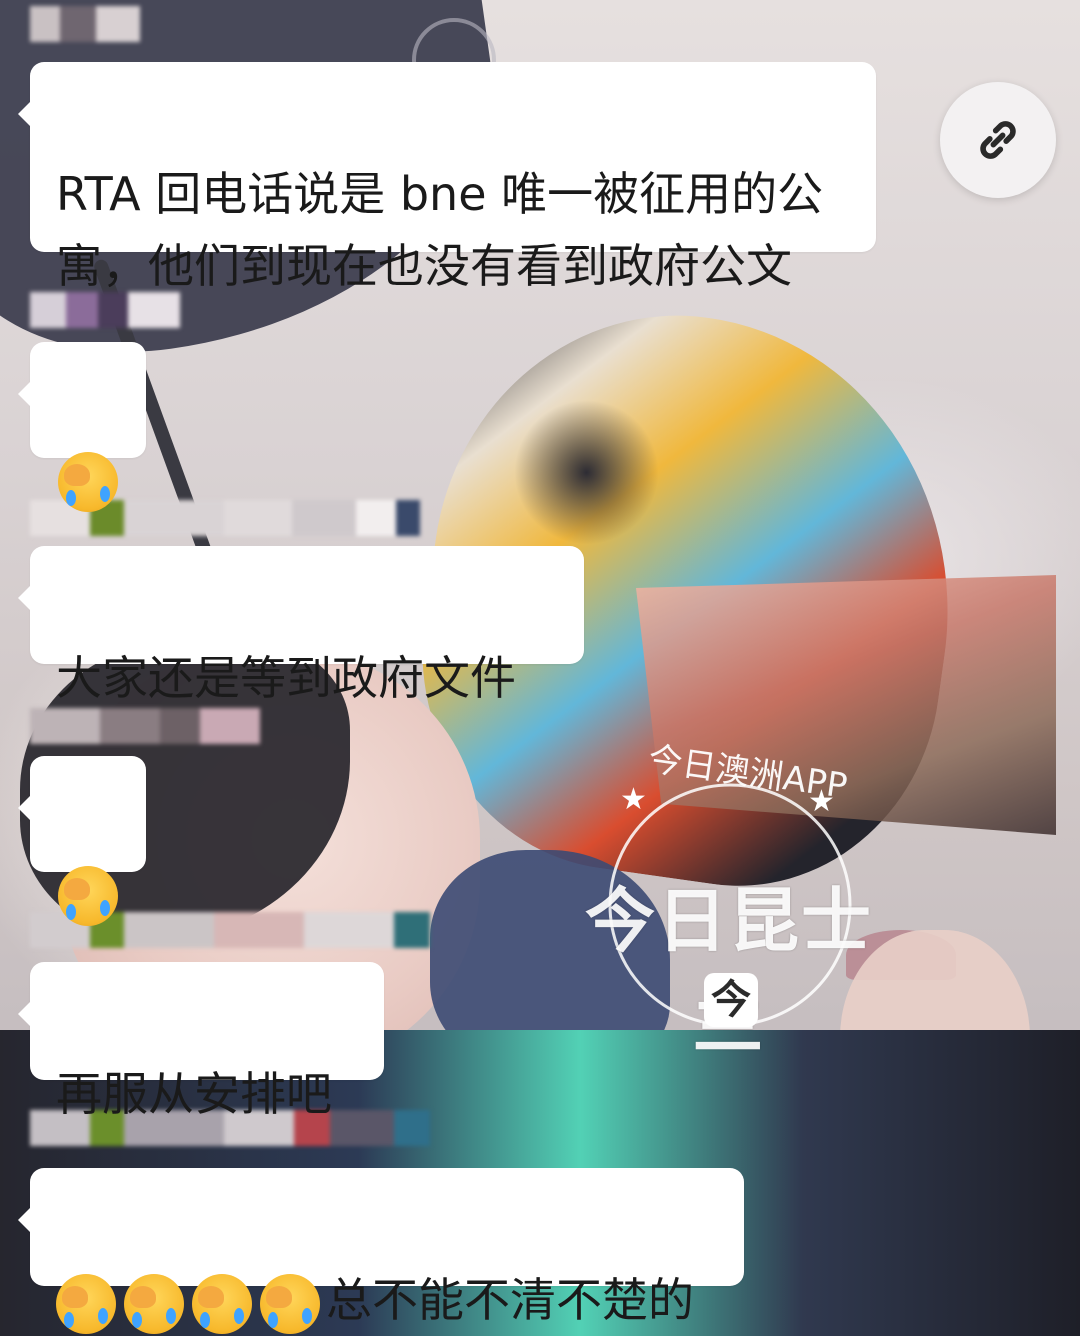 This screenshot has height=1336, width=1080. Describe the element at coordinates (201, 1041) in the screenshot. I see `message-bubble: 再服从安排吧` at that location.